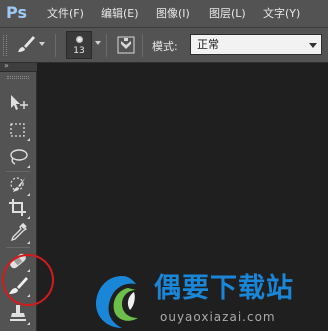 Image resolution: width=328 pixels, height=331 pixels. Describe the element at coordinates (79, 45) in the screenshot. I see `brush-preset-picker: 13` at that location.